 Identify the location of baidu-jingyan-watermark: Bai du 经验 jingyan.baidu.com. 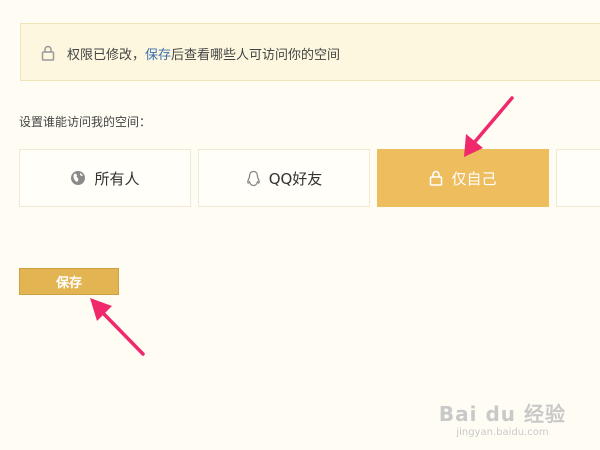
(502, 418).